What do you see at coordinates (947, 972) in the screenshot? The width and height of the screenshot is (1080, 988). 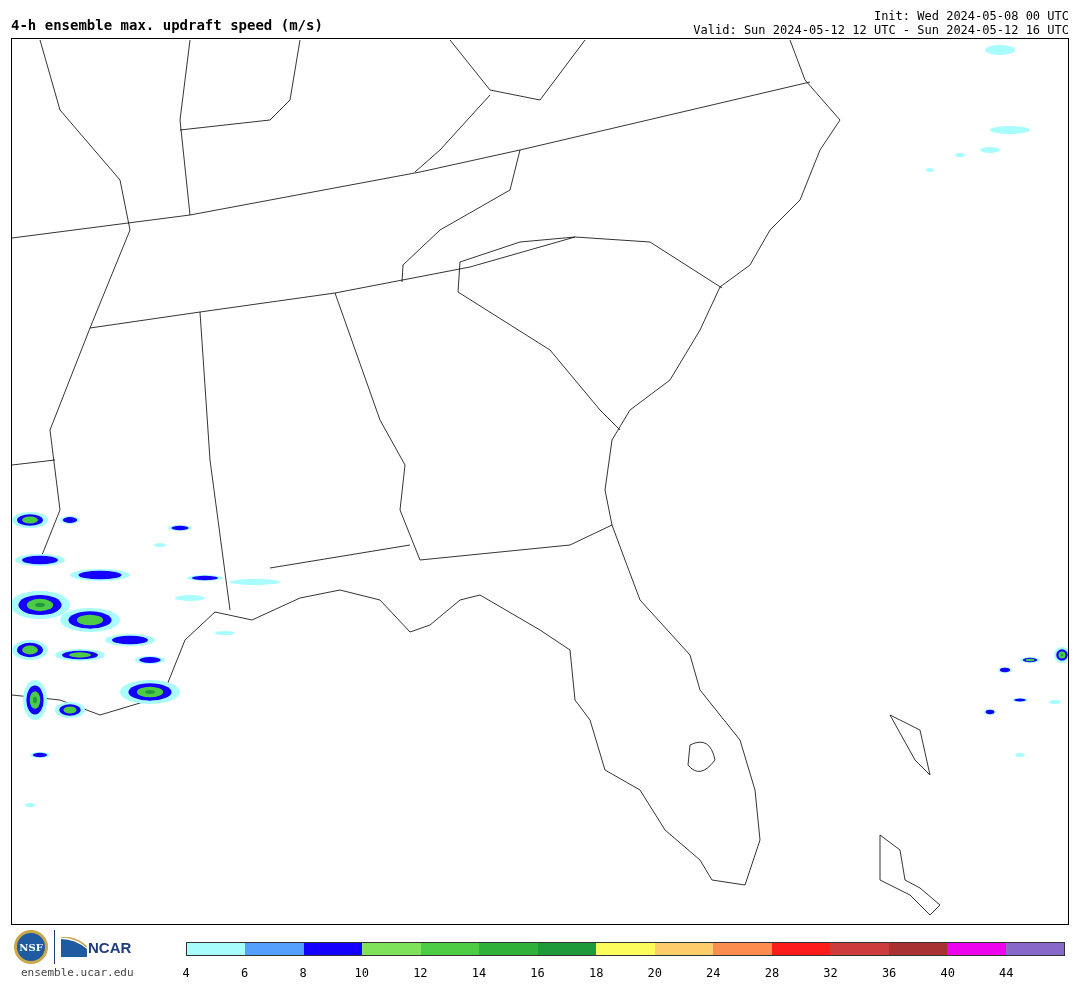 I see `scale-label: 40` at bounding box center [947, 972].